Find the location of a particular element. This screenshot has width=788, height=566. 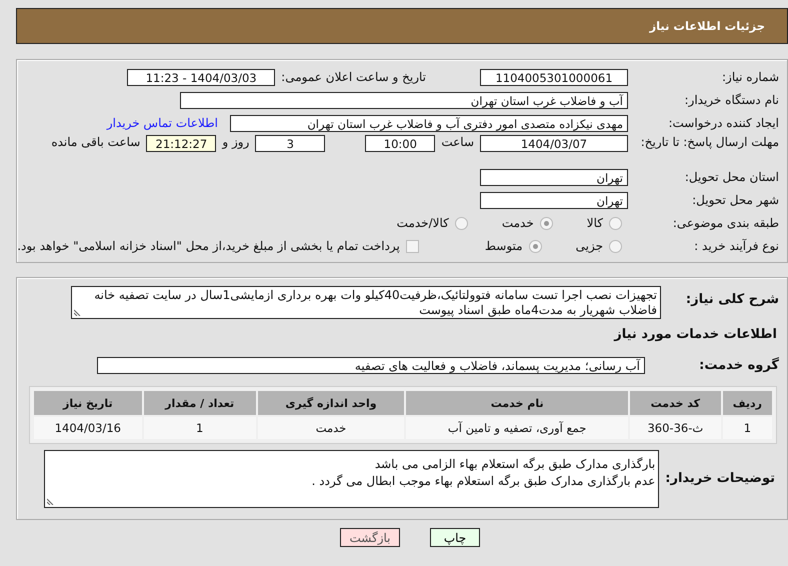

field-label: مهلت ارسال پاسخ: تا تاریخ: is located at coordinates (709, 142).